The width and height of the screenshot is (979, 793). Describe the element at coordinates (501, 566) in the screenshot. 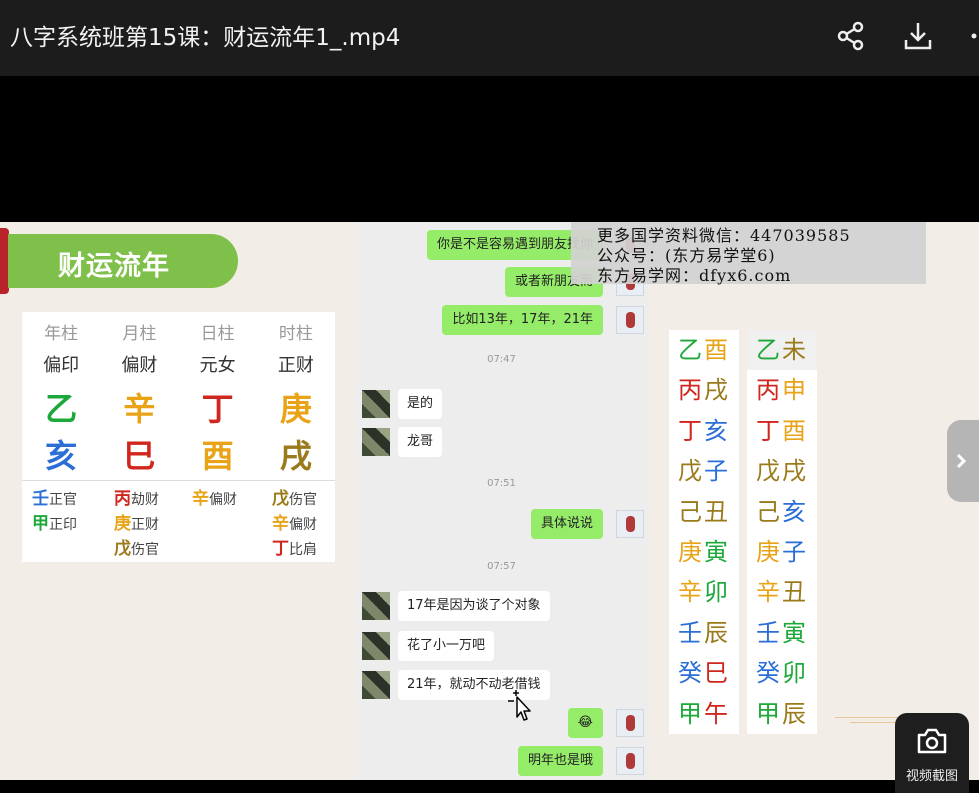

I see `chat-timestamp: 07:57` at that location.